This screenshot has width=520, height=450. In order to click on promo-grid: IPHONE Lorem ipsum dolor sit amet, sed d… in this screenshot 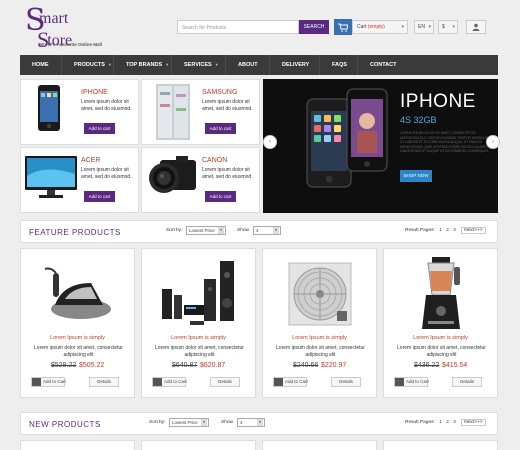, I will do `click(140, 146)`.